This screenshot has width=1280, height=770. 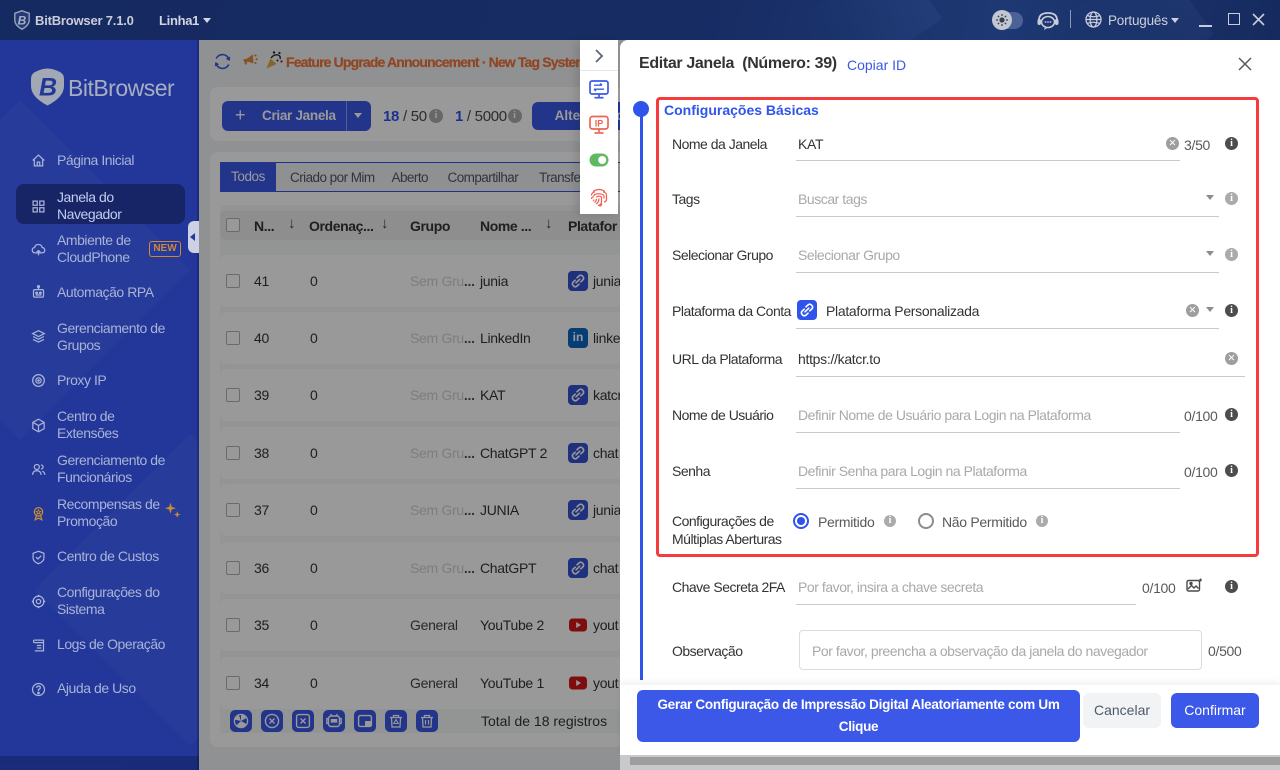 I want to click on svg-text: IP, so click(x=599, y=124).